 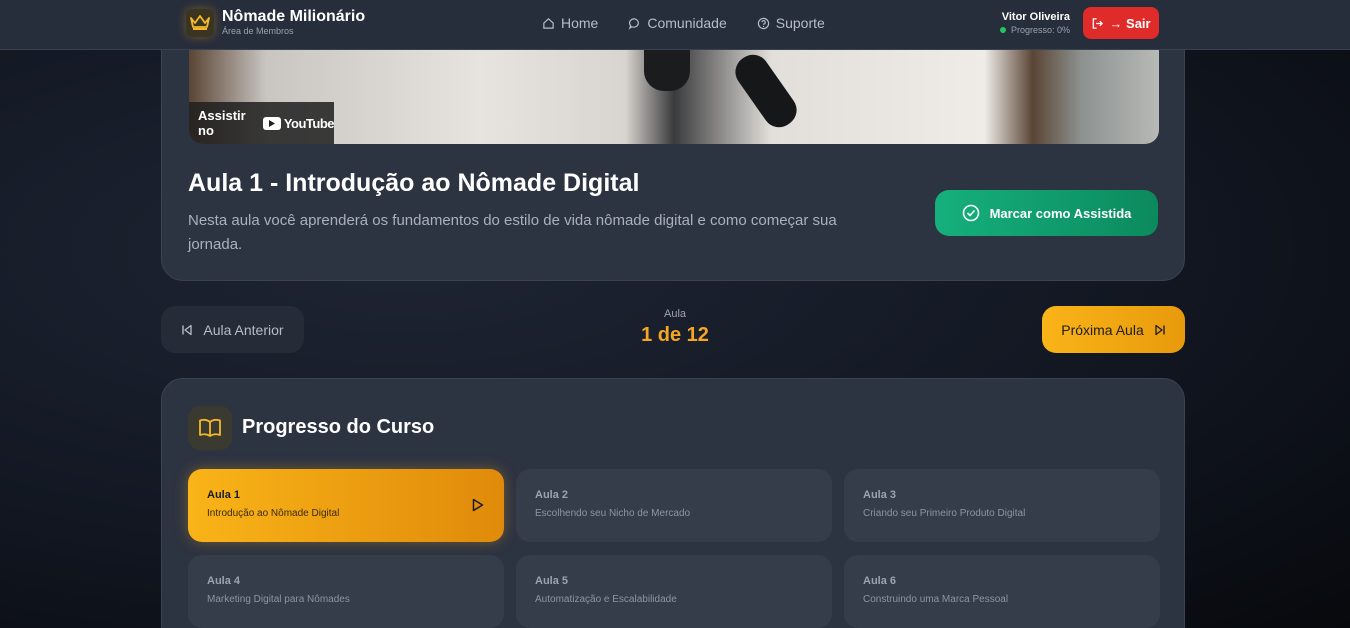 I want to click on lesson-counter: Aula 1 de 12, so click(x=675, y=327).